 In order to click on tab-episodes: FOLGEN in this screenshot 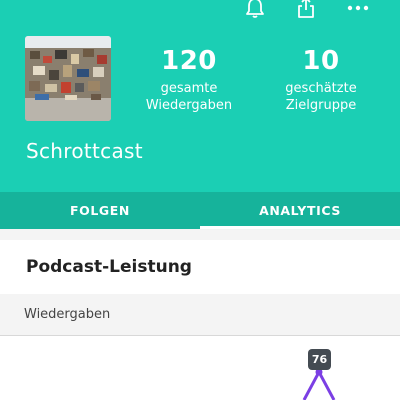, I will do `click(100, 210)`.